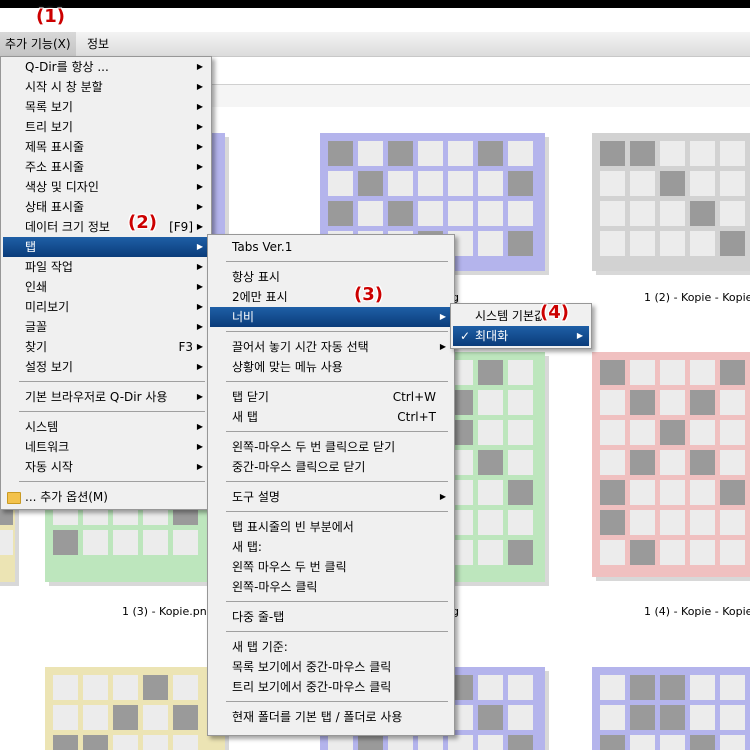  What do you see at coordinates (106, 147) in the screenshot?
I see `extras-menu-item: 제목 표시줄 ▶` at bounding box center [106, 147].